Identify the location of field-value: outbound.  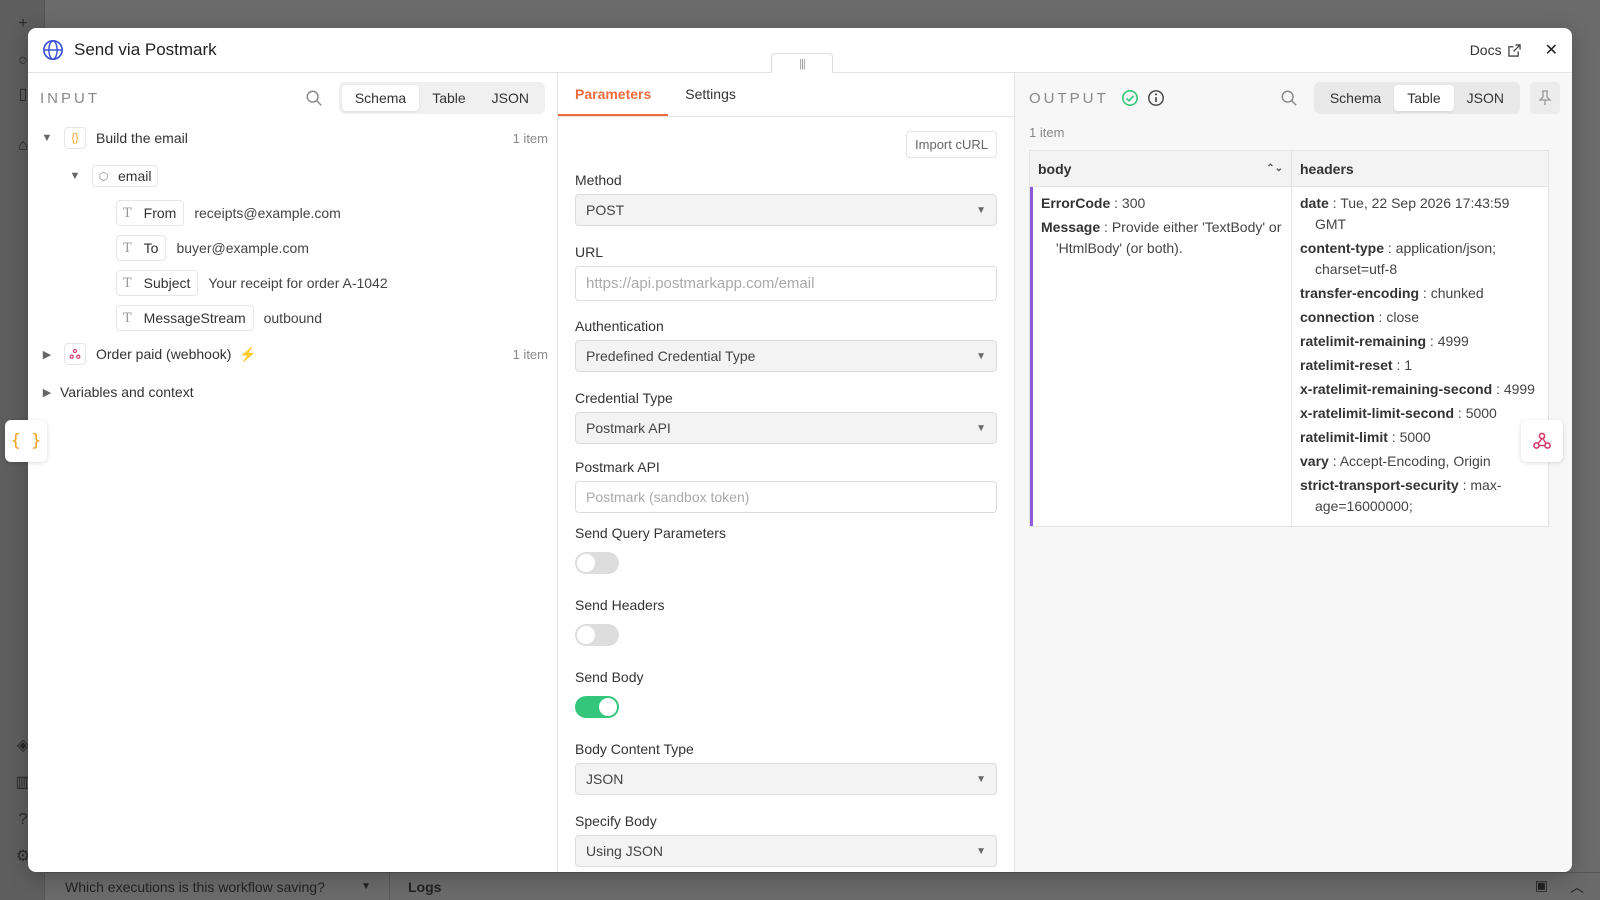
(293, 318).